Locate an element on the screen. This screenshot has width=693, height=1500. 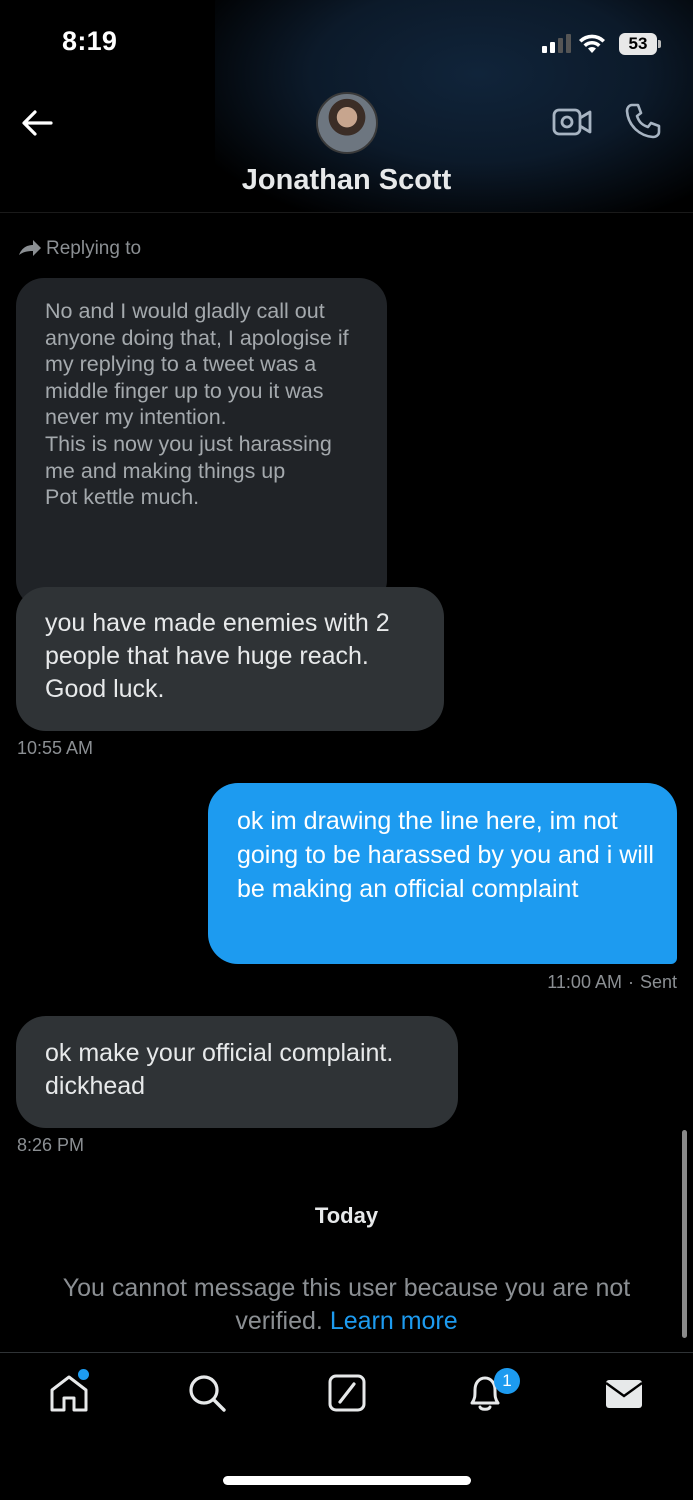
replying-to-row: Replying to is located at coordinates (79, 249).